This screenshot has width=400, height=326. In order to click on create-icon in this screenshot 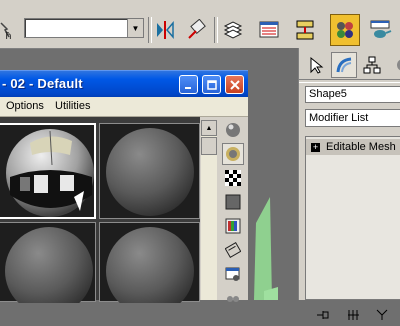, I will do `click(317, 65)`.